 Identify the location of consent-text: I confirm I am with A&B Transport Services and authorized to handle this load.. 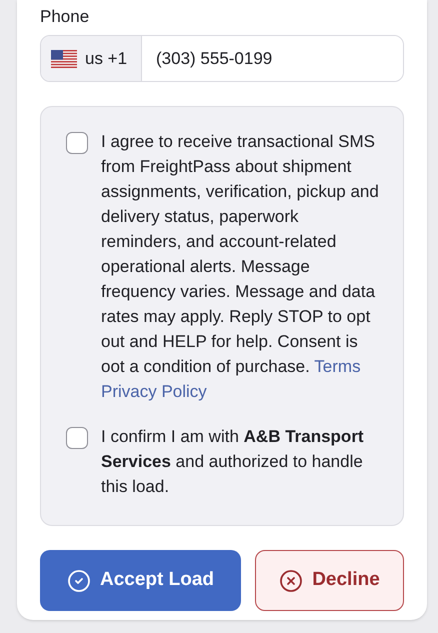
(233, 462).